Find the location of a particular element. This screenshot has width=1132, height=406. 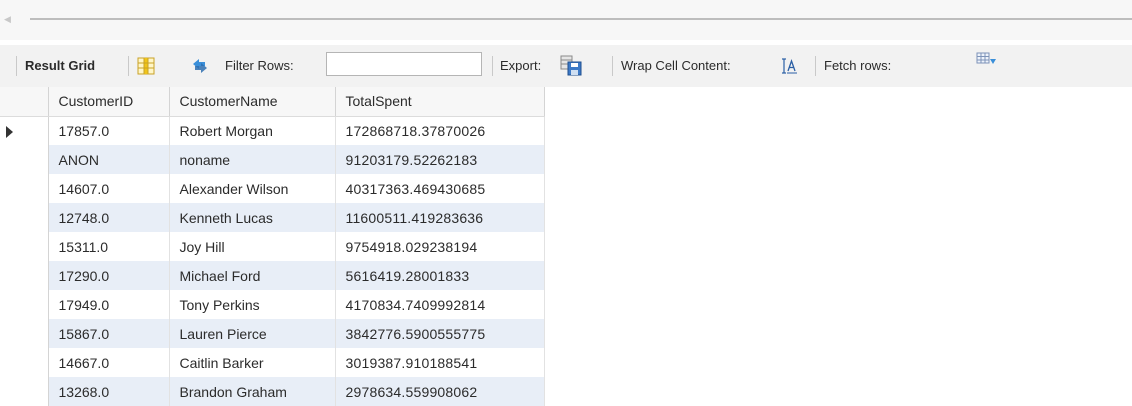

fetch-rows-label: Fetch rows: is located at coordinates (858, 65).